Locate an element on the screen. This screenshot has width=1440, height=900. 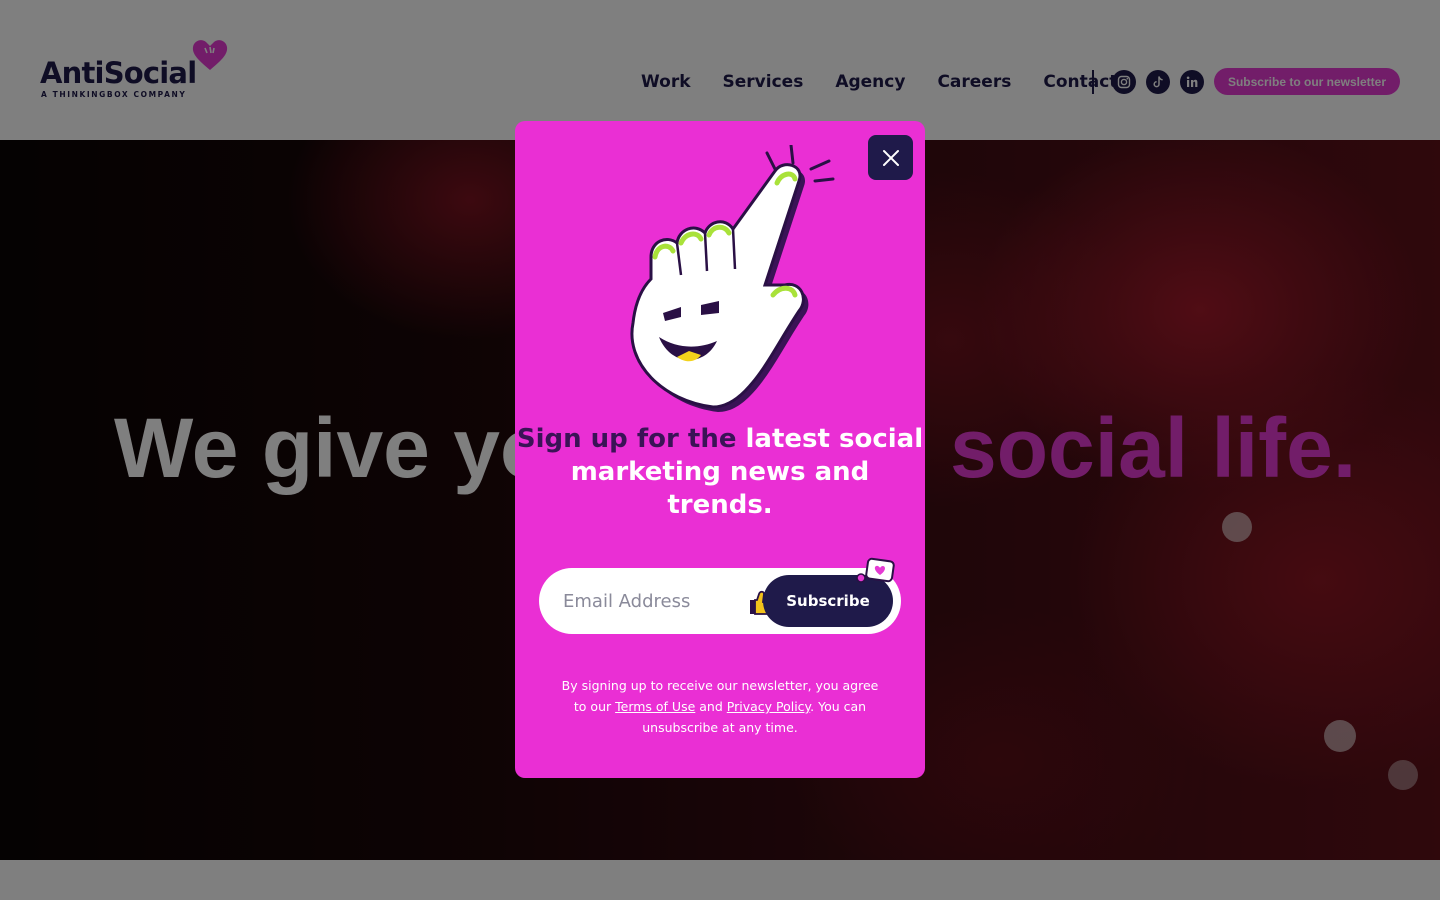
close-icon is located at coordinates (890, 157).